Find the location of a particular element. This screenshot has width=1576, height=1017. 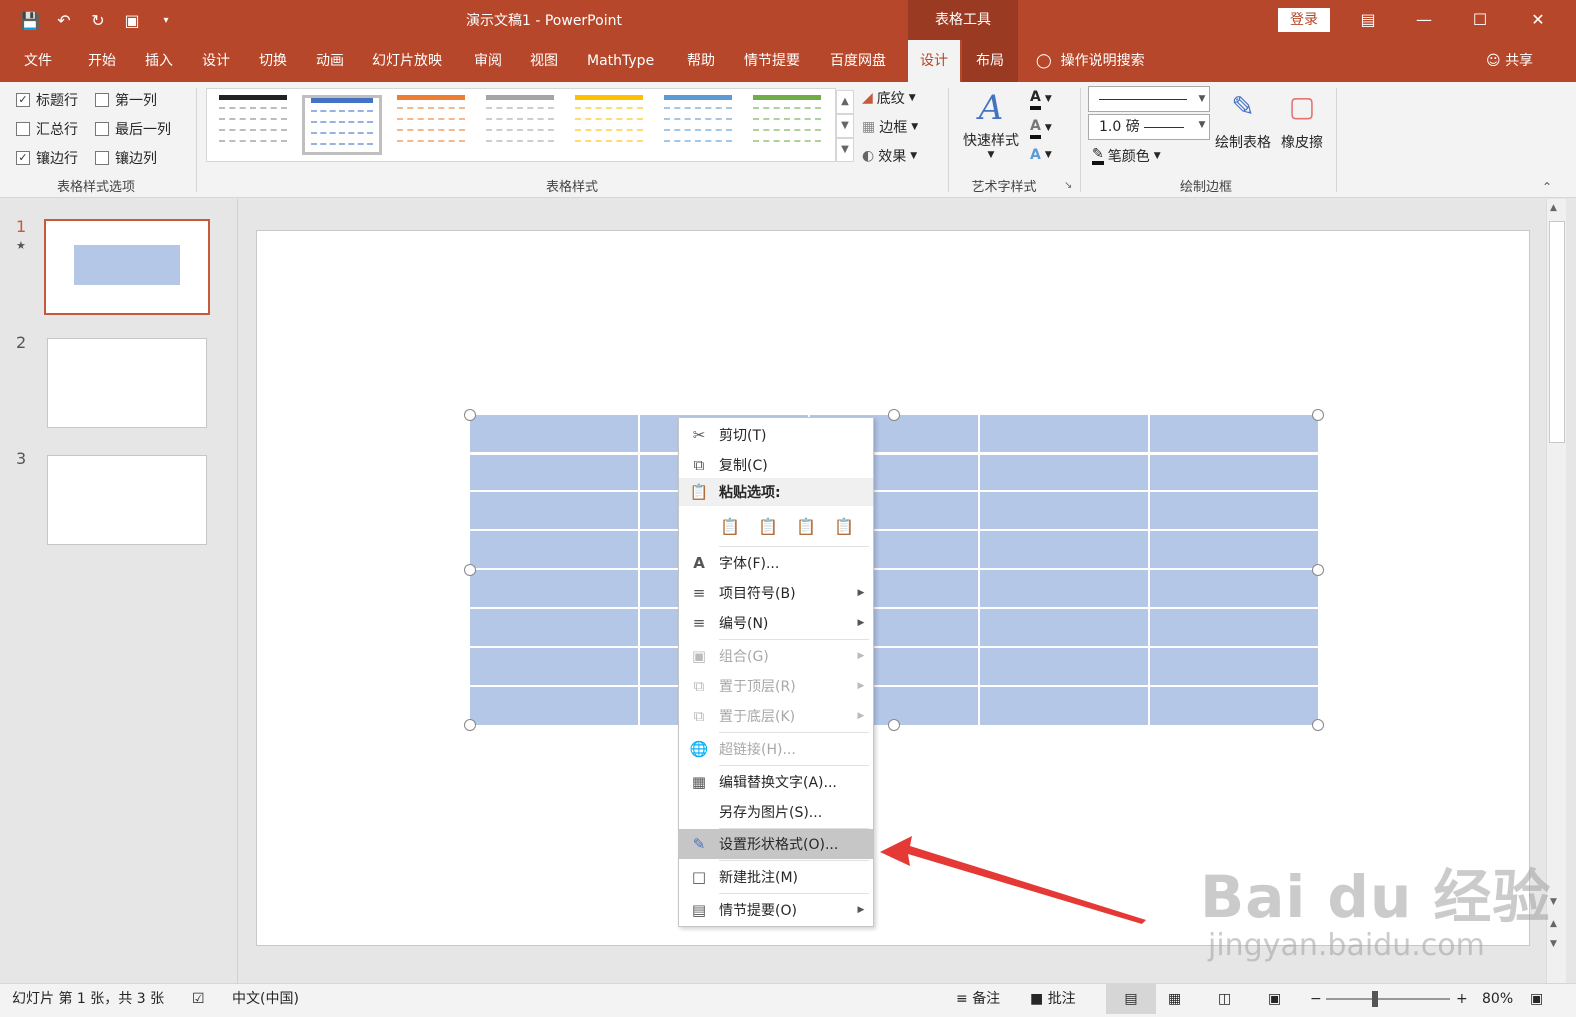

tab-home: 开始 is located at coordinates (102, 61).